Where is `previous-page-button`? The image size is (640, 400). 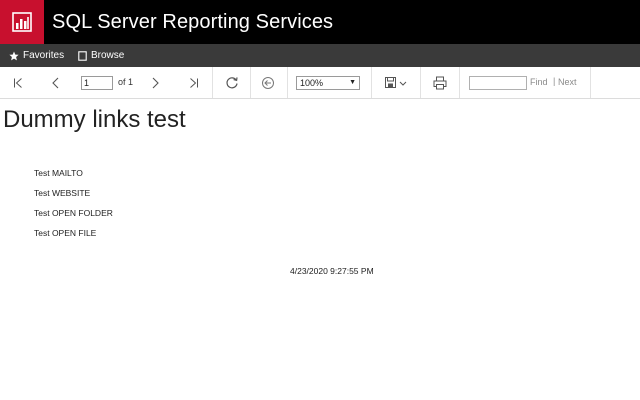
previous-page-button is located at coordinates (56, 83).